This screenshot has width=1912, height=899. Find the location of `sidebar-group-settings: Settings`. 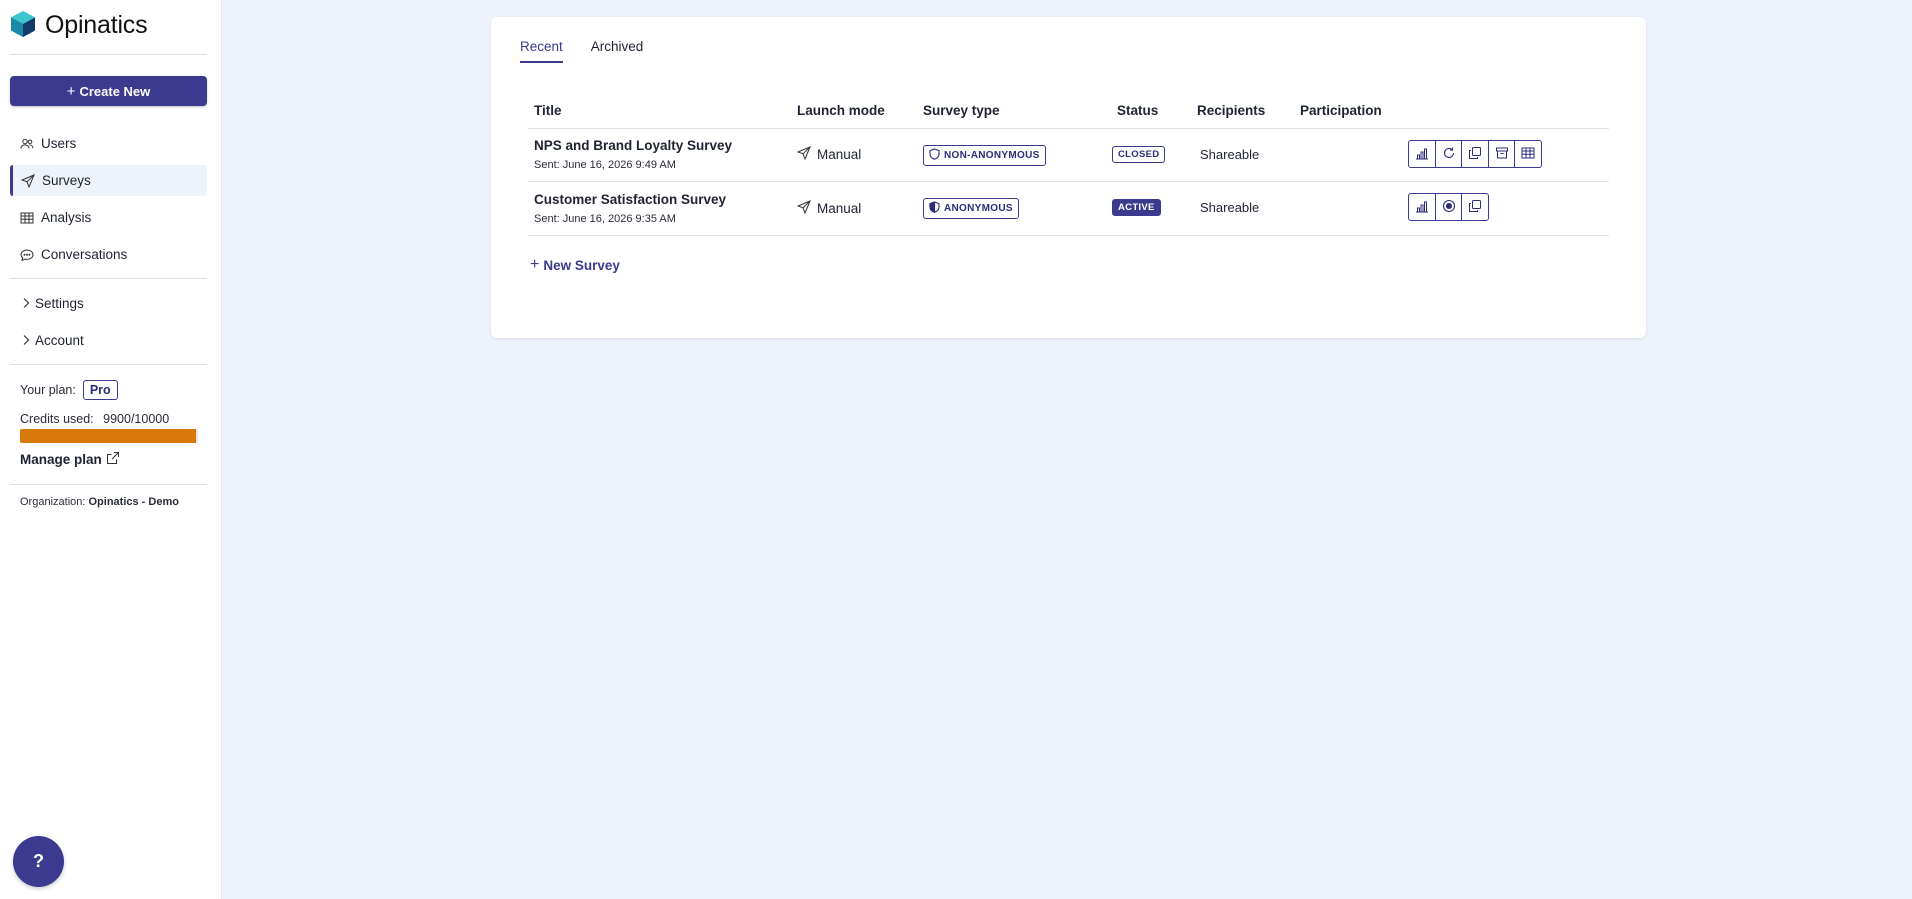

sidebar-group-settings: Settings is located at coordinates (108, 303).